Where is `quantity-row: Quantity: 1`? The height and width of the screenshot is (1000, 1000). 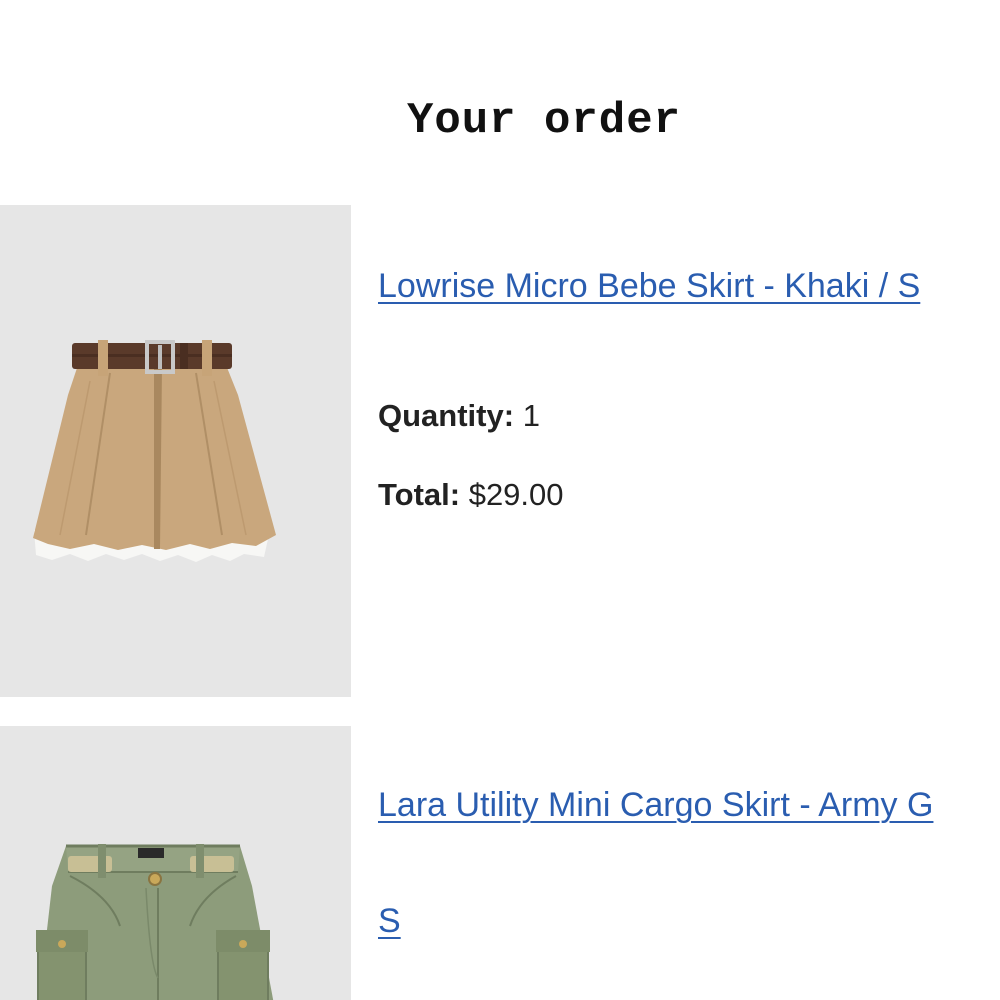
quantity-row: Quantity: 1 is located at coordinates (459, 416).